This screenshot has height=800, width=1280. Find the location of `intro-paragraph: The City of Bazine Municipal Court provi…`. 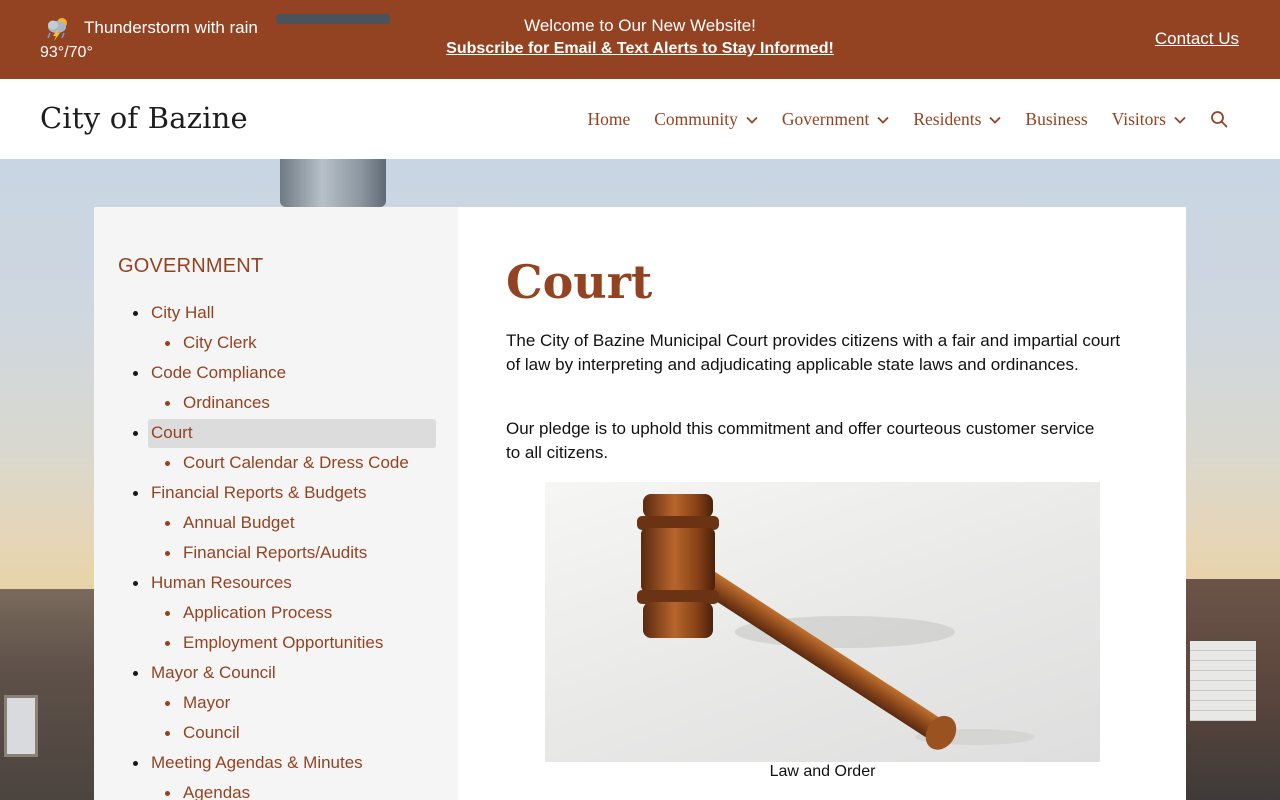

intro-paragraph: The City of Bazine Municipal Court provi… is located at coordinates (813, 352).